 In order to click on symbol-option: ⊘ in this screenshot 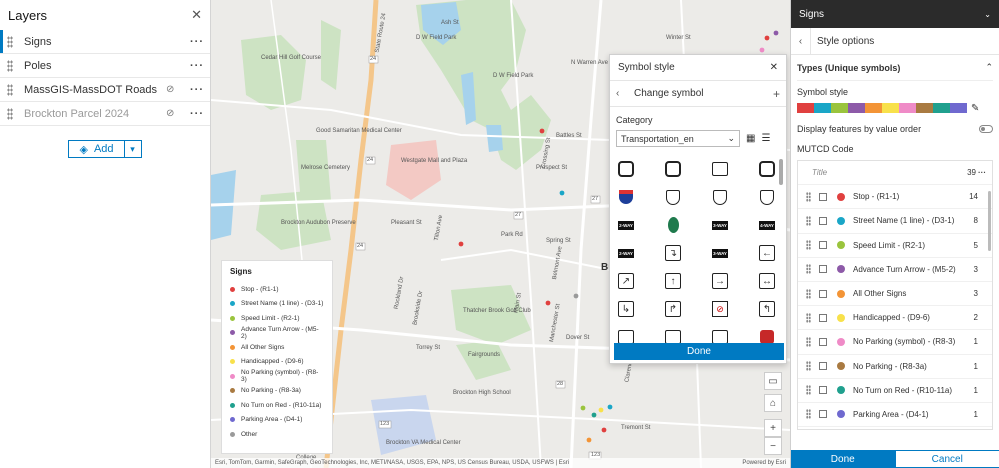, I will do `click(720, 309)`.